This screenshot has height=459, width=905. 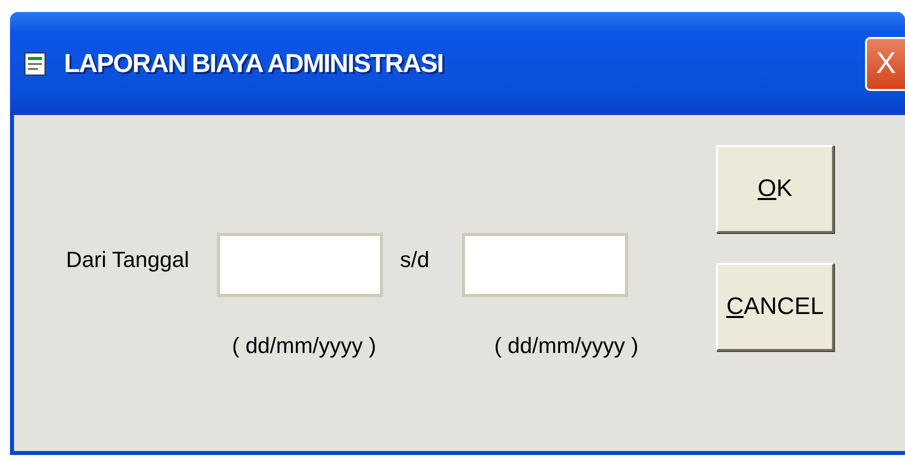 I want to click on from-date-field, so click(x=300, y=265).